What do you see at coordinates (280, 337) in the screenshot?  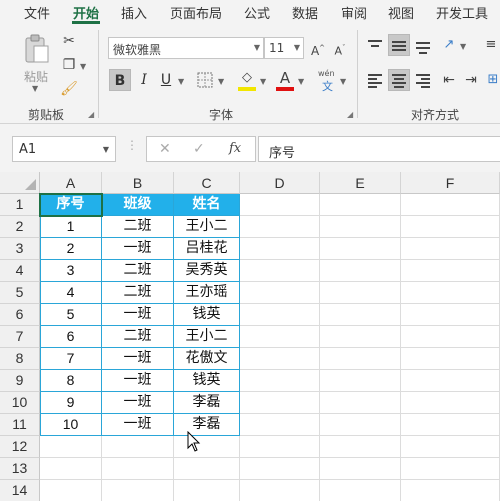 I see `cell-d7` at bounding box center [280, 337].